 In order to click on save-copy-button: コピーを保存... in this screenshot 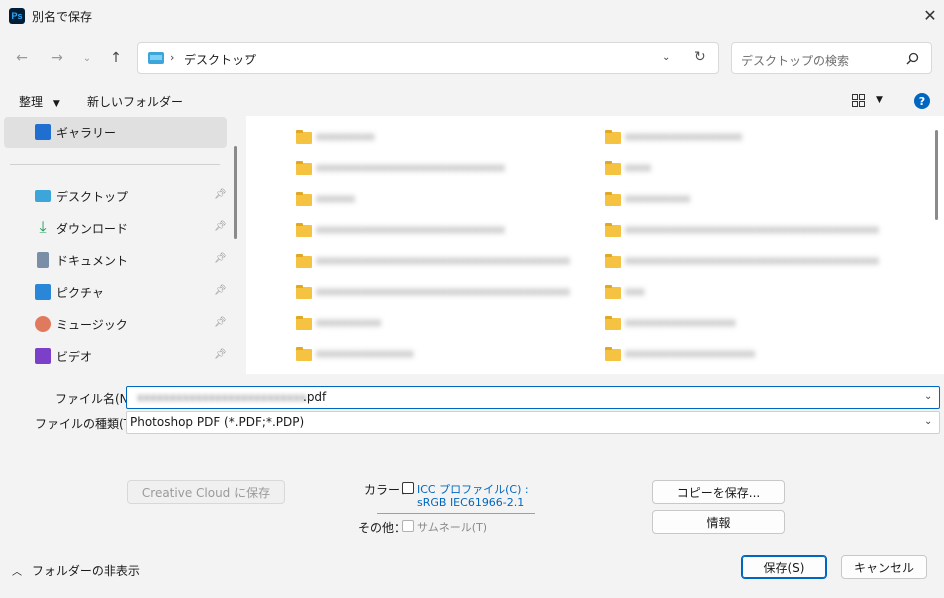, I will do `click(718, 492)`.